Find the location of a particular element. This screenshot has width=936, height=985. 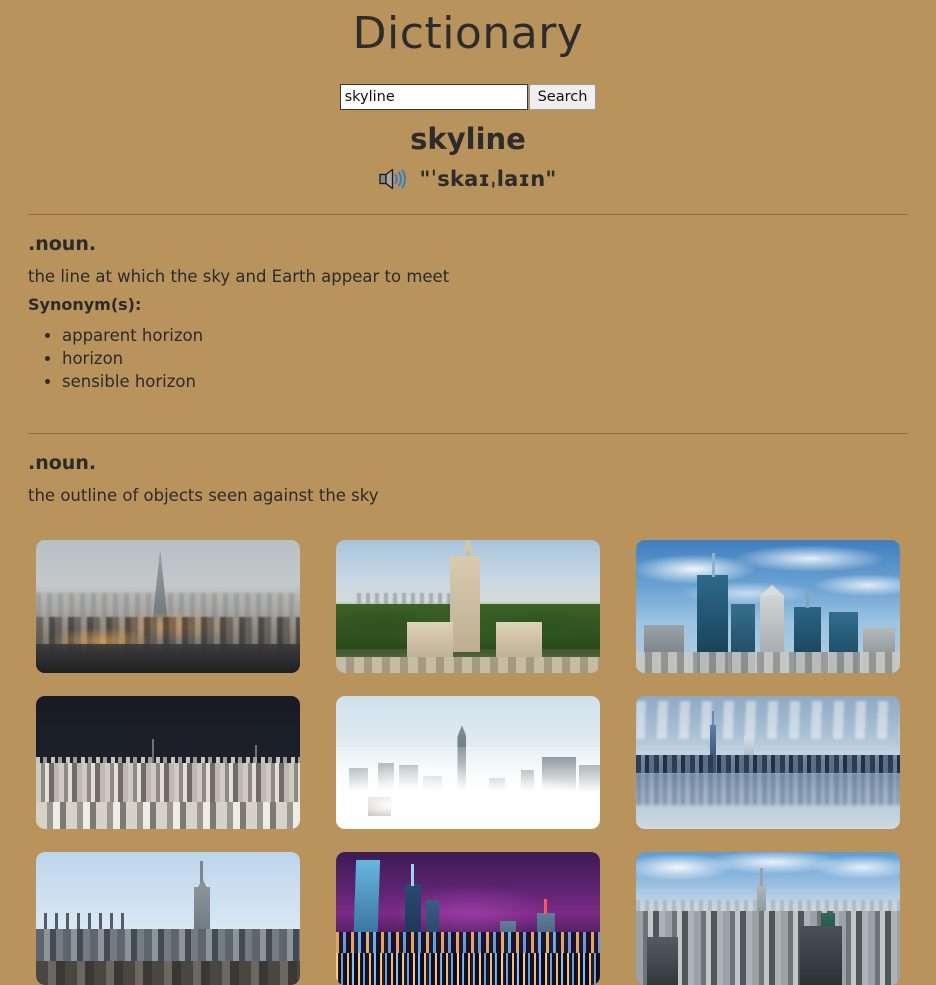

pronunciation-row: "ˈskaɪˌlaɪn" is located at coordinates (468, 179).